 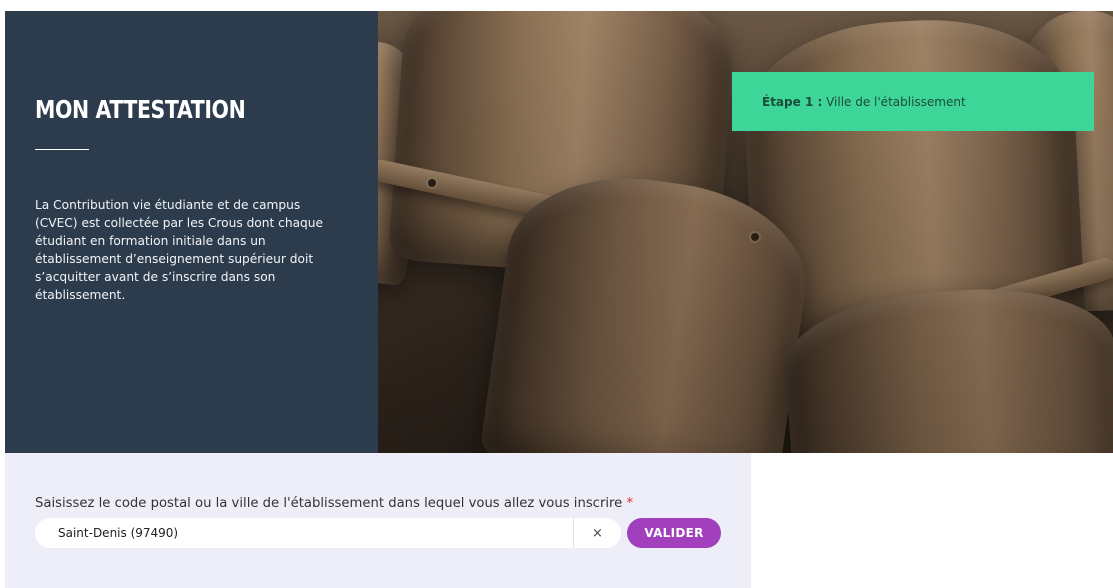 I want to click on title-divider, so click(x=62, y=149).